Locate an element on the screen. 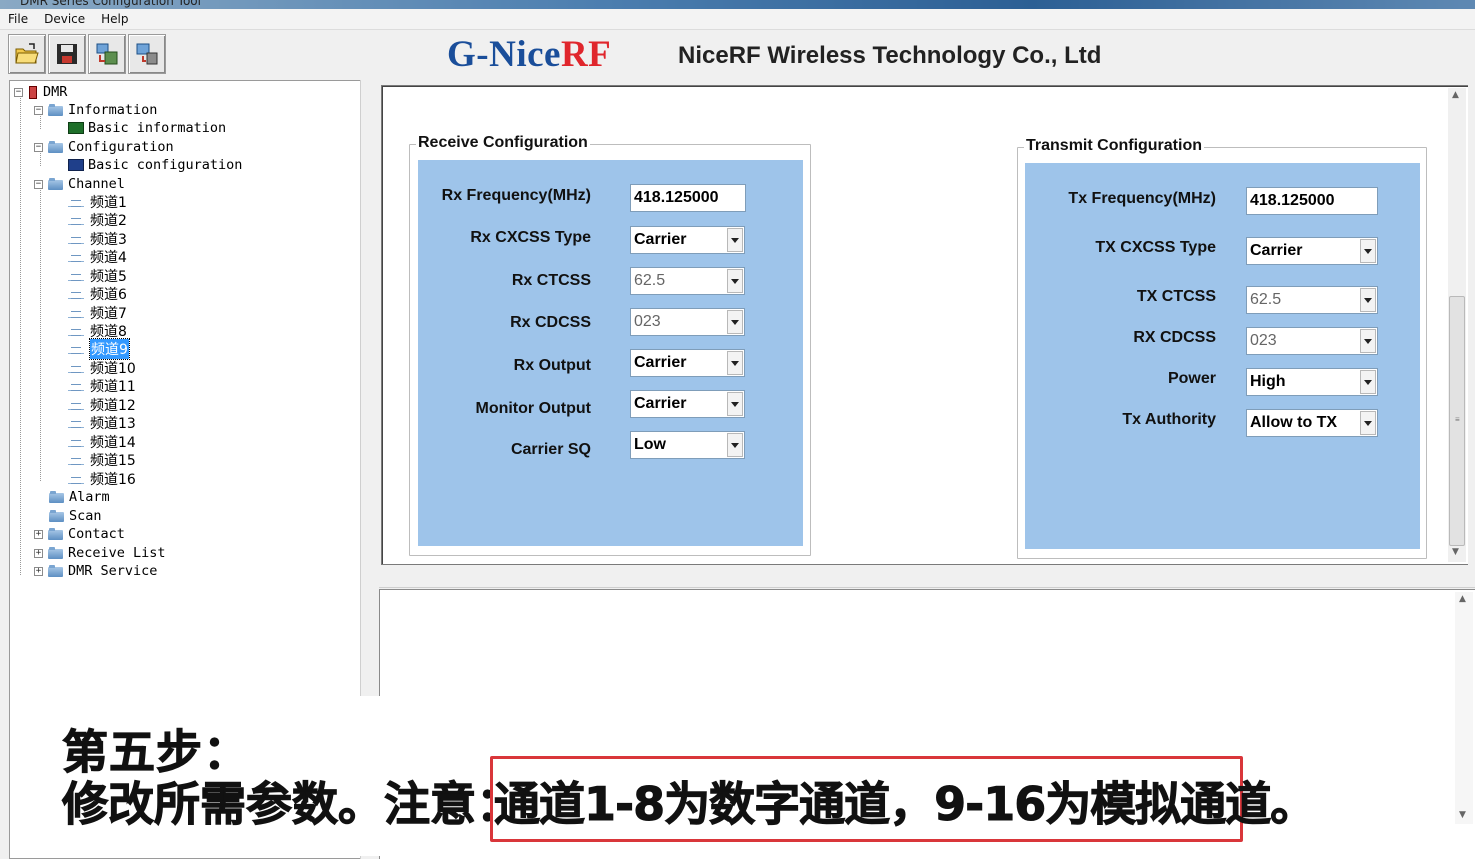  save-button is located at coordinates (67, 54).